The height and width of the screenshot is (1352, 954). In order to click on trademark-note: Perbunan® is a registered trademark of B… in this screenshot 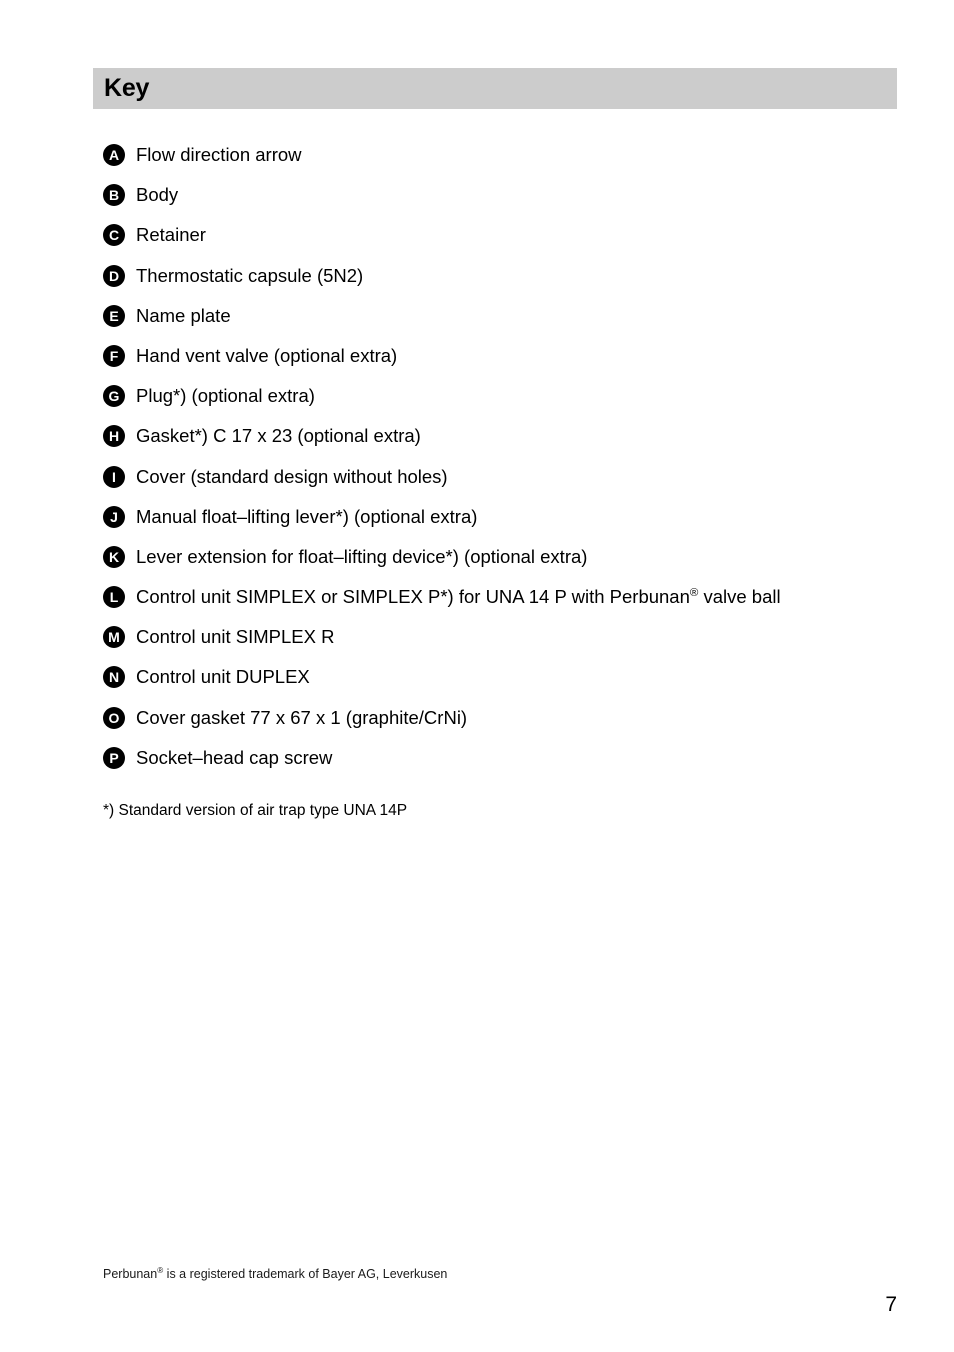, I will do `click(275, 1274)`.